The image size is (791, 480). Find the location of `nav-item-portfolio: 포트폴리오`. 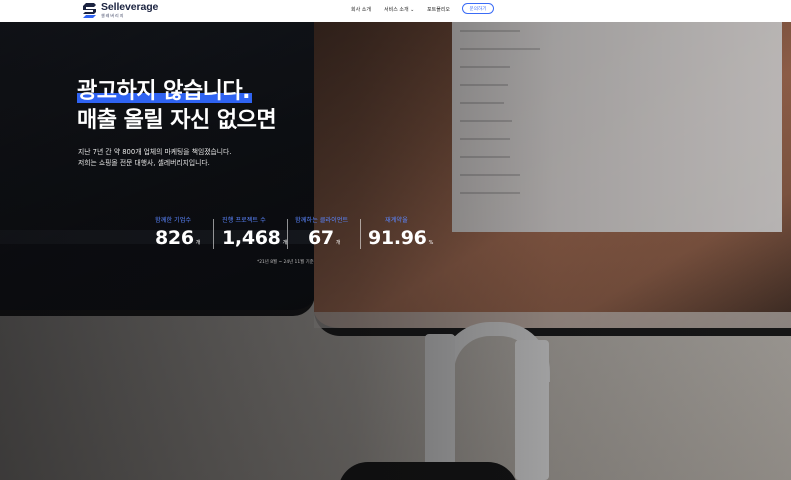

nav-item-portfolio: 포트폴리오 is located at coordinates (438, 9).